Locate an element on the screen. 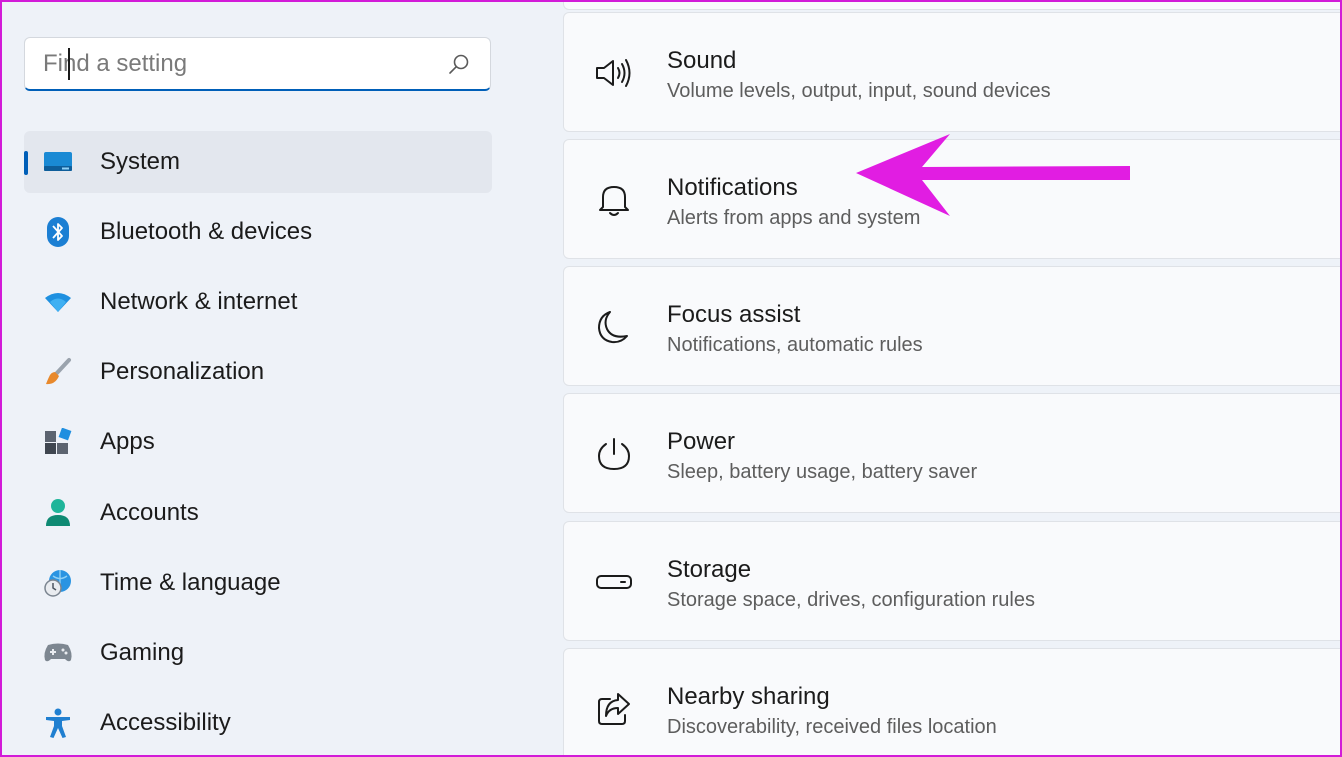 This screenshot has height=757, width=1342. annotation-arrow is located at coordinates (993, 175).